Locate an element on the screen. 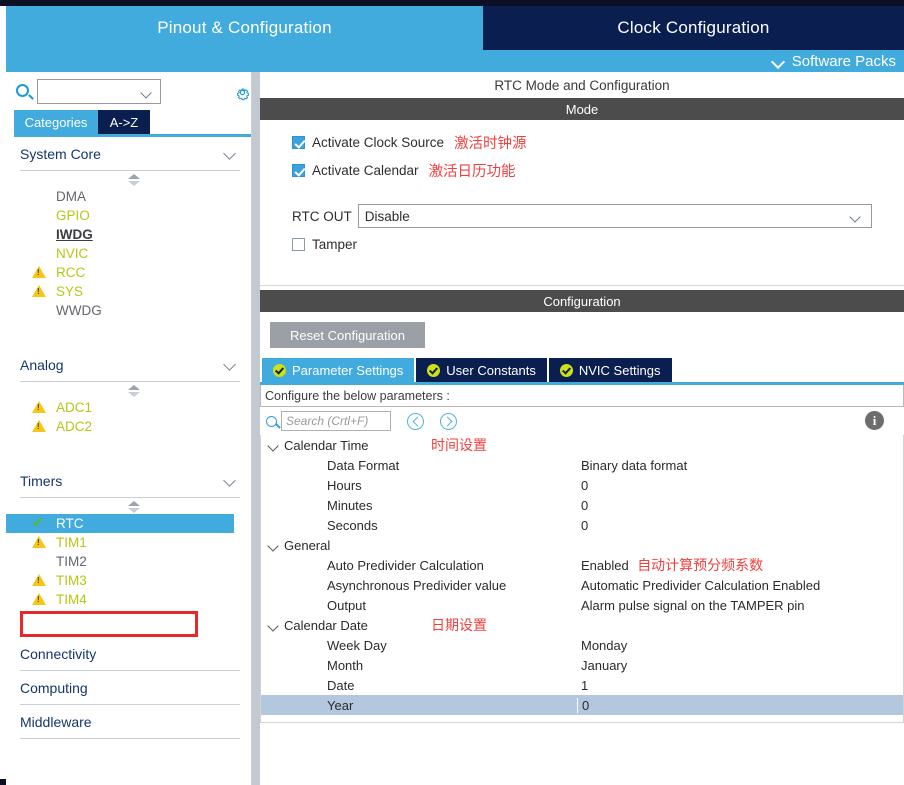 The image size is (904, 785). tab-clock-configuration: Clock Configuration is located at coordinates (693, 28).